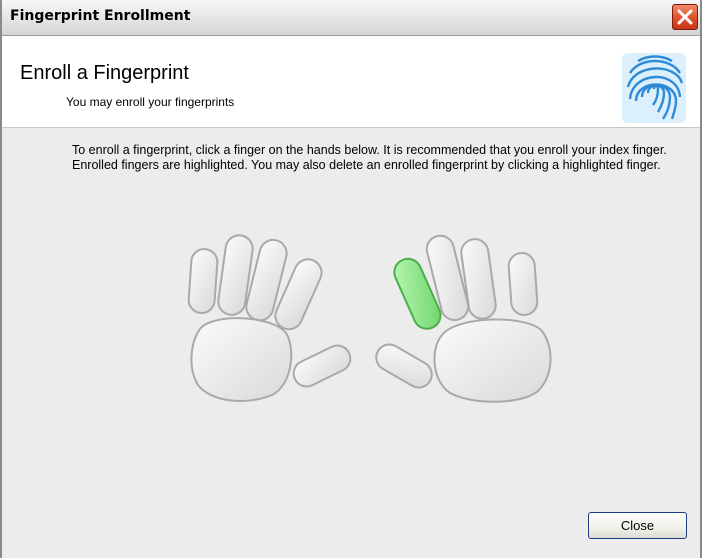 This screenshot has width=702, height=558. I want to click on close-icon, so click(685, 17).